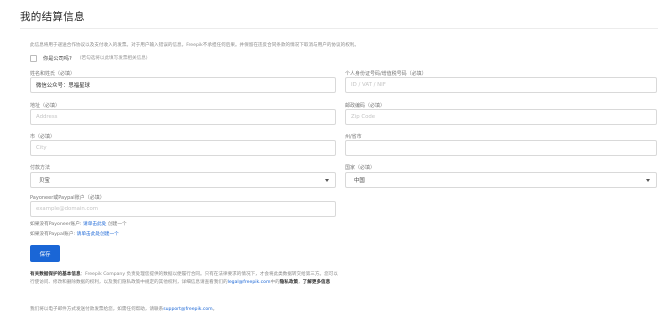 This screenshot has height=329, width=672. What do you see at coordinates (98, 234) in the screenshot?
I see `no-paypal-link: 请单击此处创建一个` at bounding box center [98, 234].